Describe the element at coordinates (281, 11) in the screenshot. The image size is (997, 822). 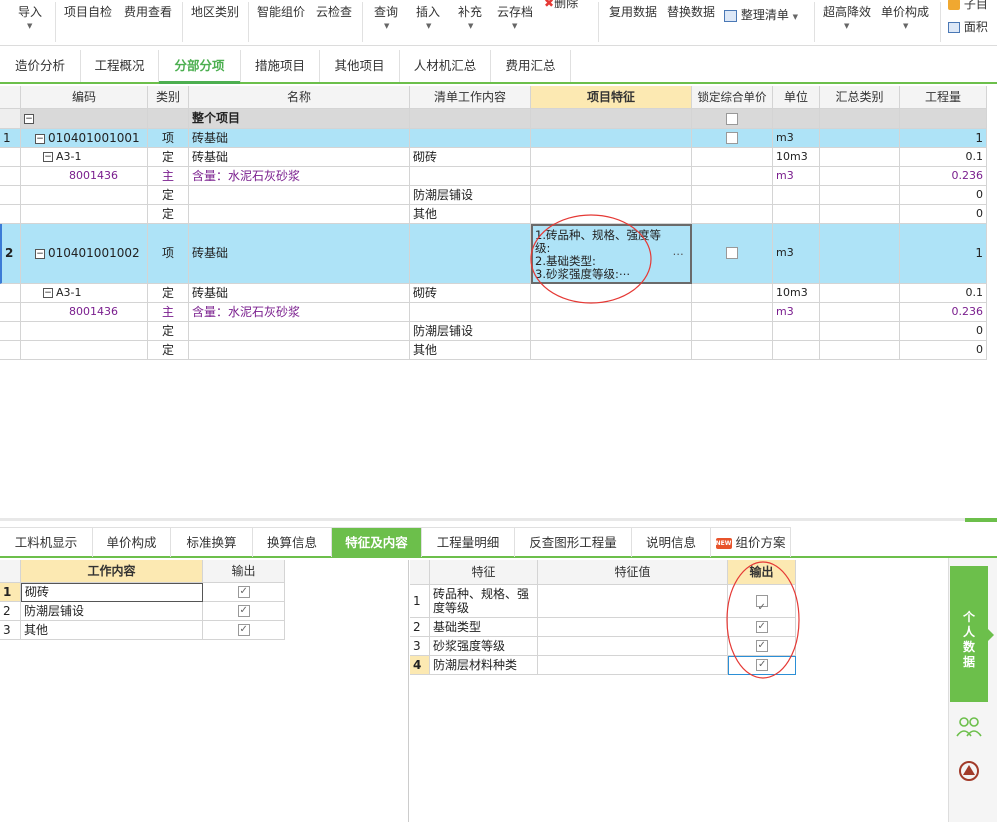
I see `smart-pricing-button: 智能组价` at that location.